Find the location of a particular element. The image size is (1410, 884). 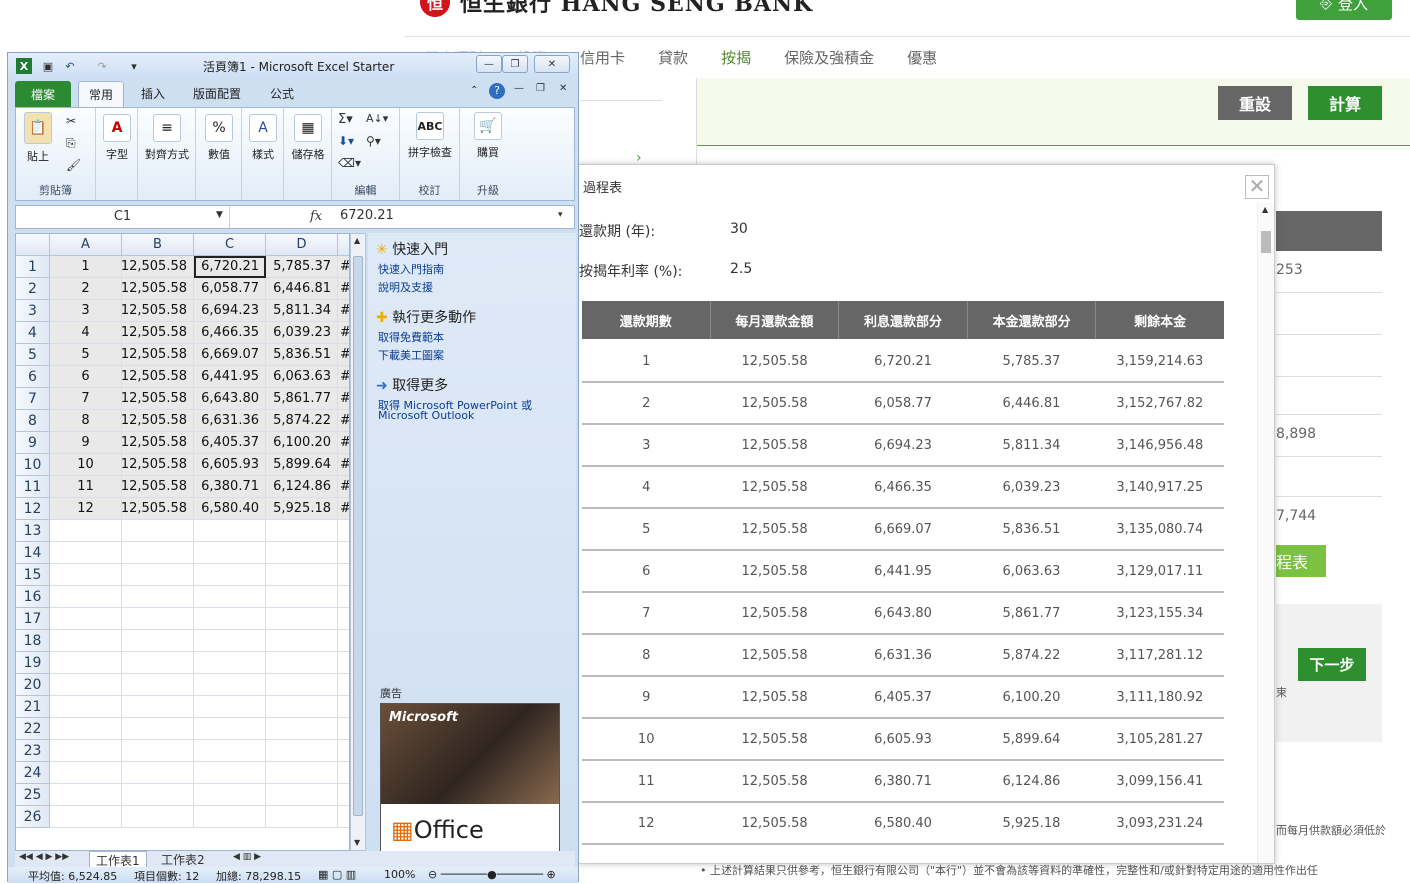

tab-home: 常用 is located at coordinates (101, 94).